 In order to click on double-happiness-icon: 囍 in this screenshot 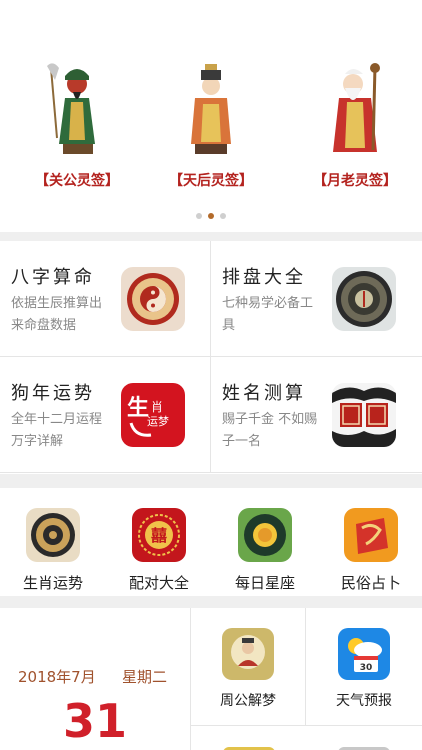, I will do `click(159, 535)`.